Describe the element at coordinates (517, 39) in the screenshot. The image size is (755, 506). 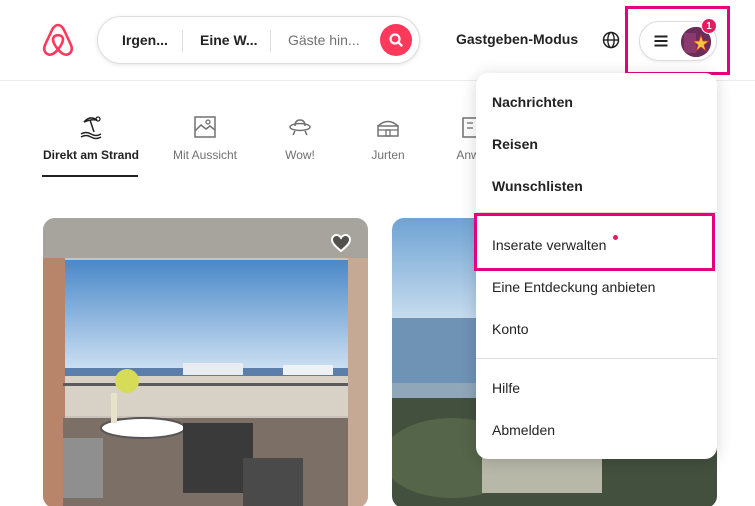
I see `host-mode-link: Gastgeben-Modus` at that location.